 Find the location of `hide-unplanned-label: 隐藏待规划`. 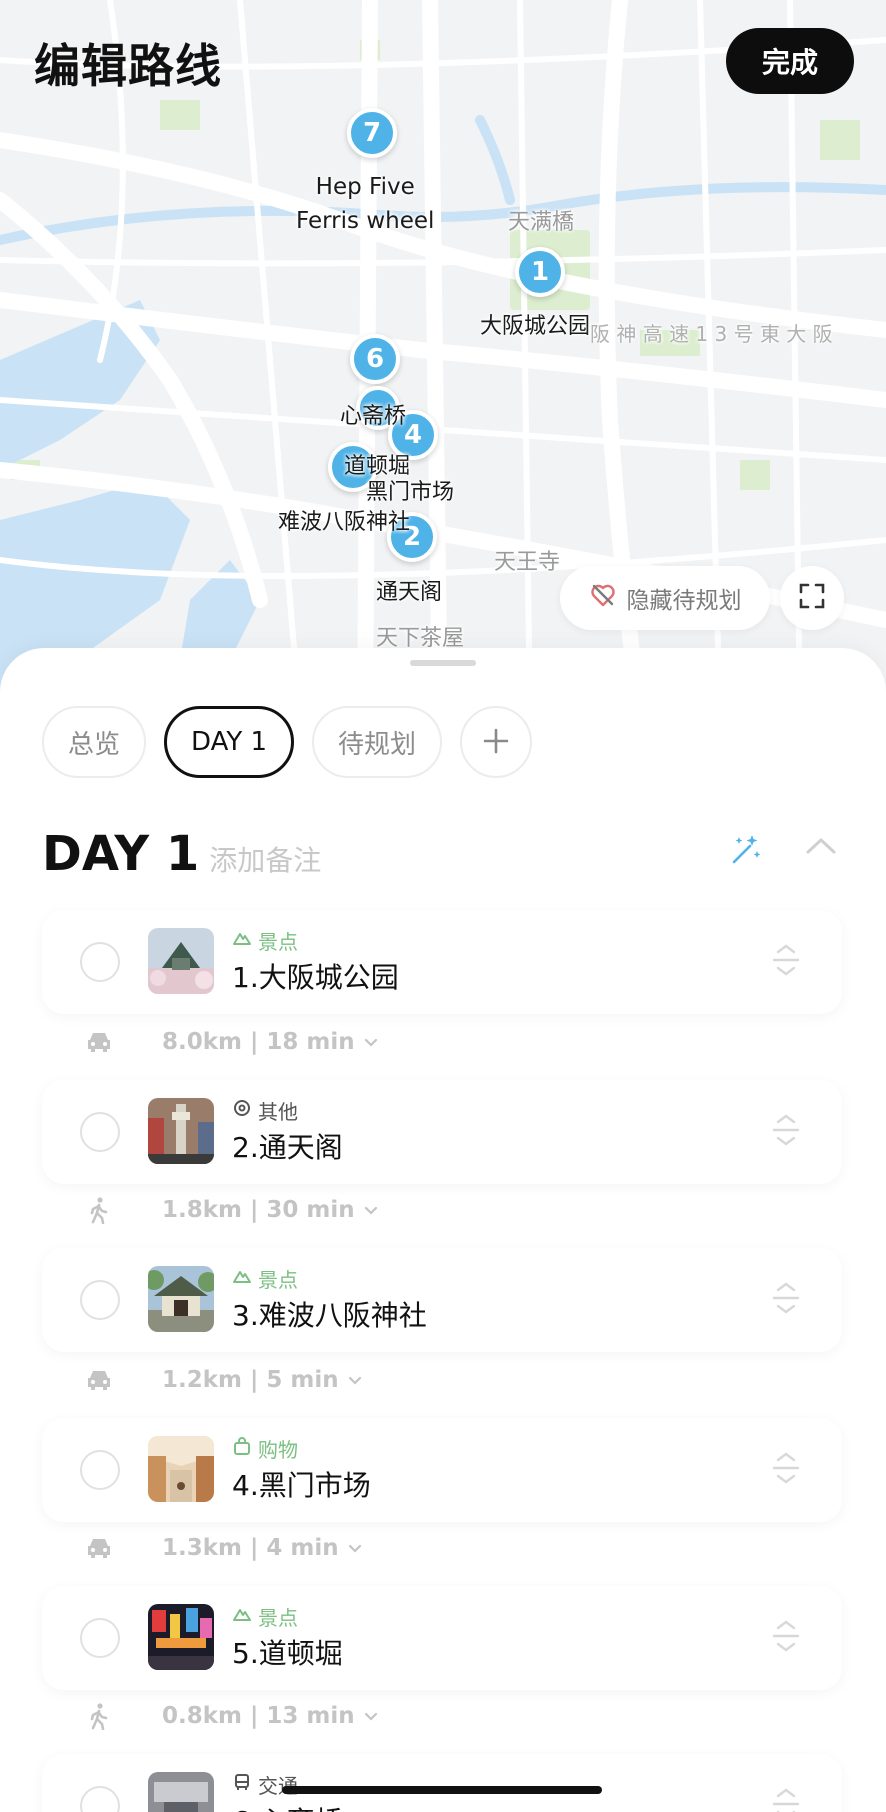

hide-unplanned-label: 隐藏待规划 is located at coordinates (684, 601).